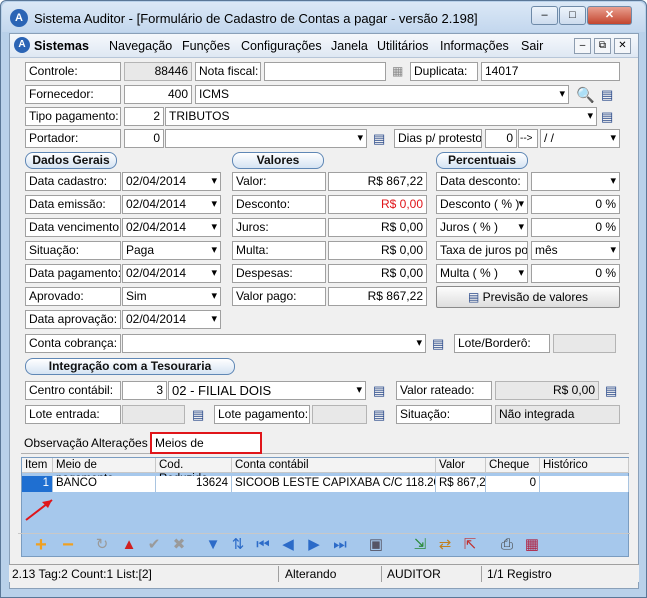 The width and height of the screenshot is (647, 598). I want to click on minimize-button: –, so click(544, 15).